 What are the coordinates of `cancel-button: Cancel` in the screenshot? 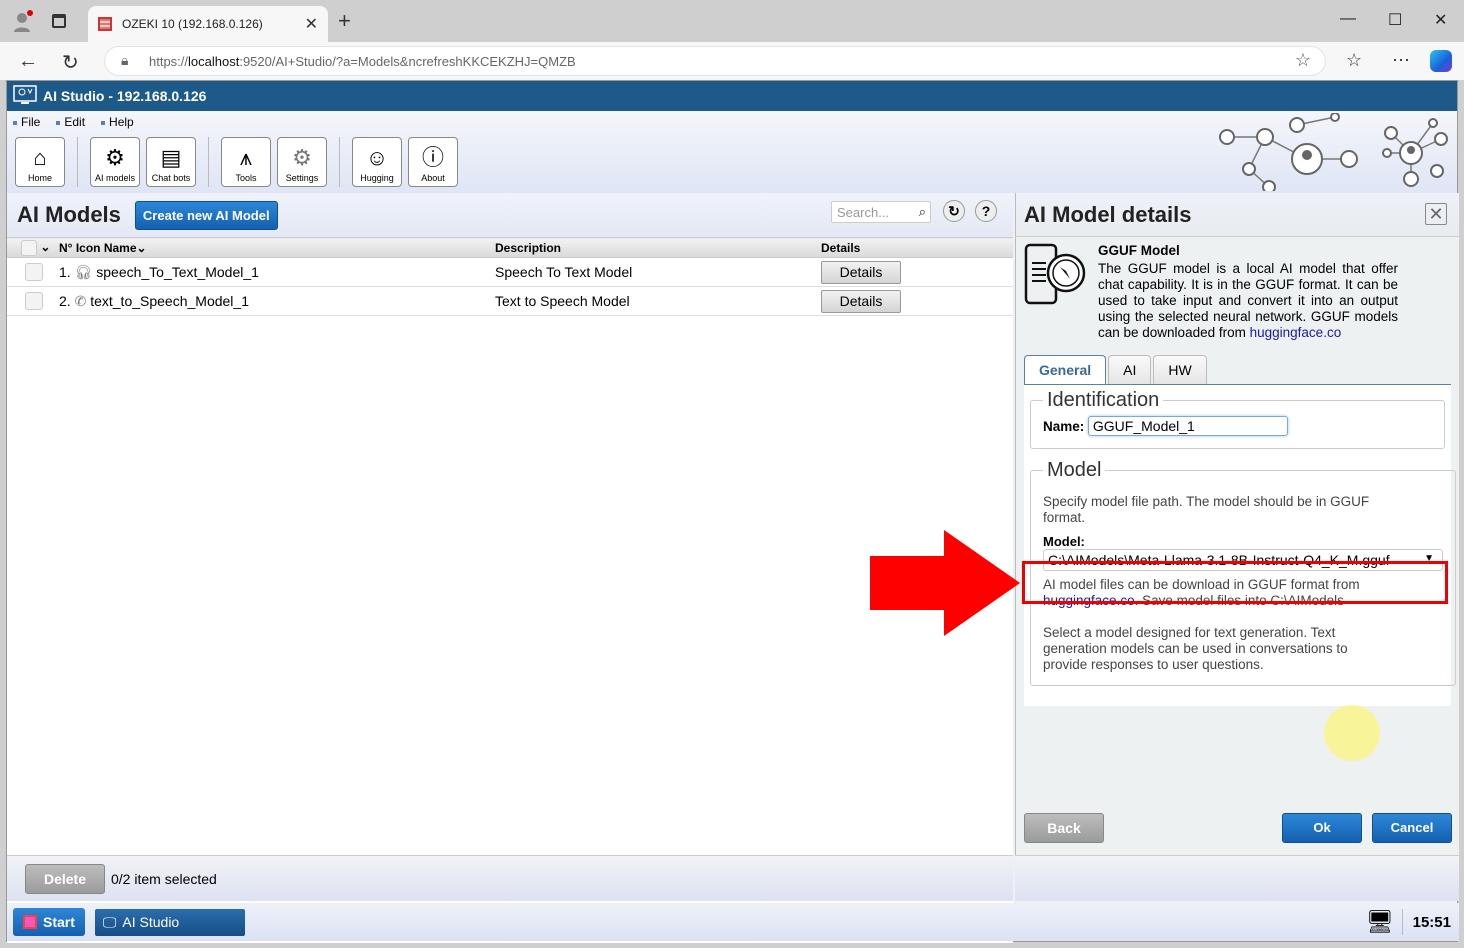 It's located at (1412, 828).